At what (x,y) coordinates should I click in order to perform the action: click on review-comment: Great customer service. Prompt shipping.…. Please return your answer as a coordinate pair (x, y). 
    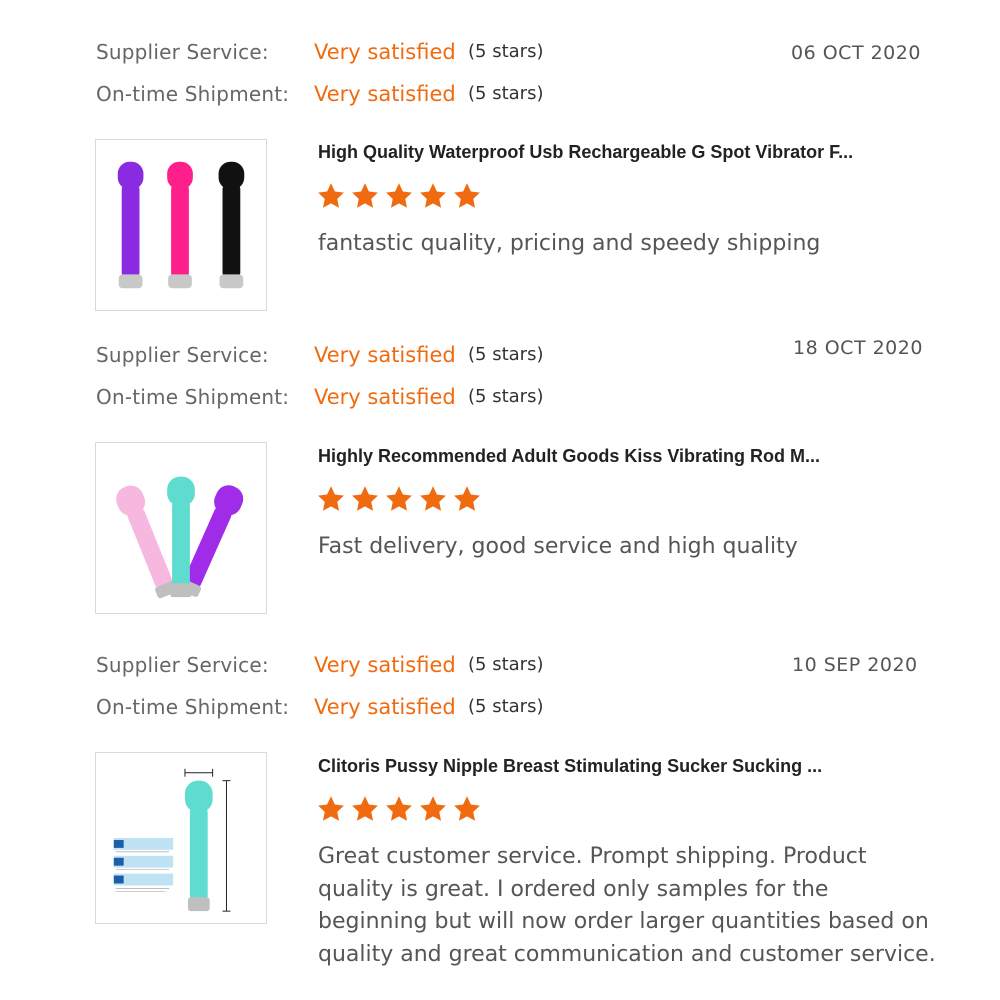
    Looking at the image, I should click on (627, 905).